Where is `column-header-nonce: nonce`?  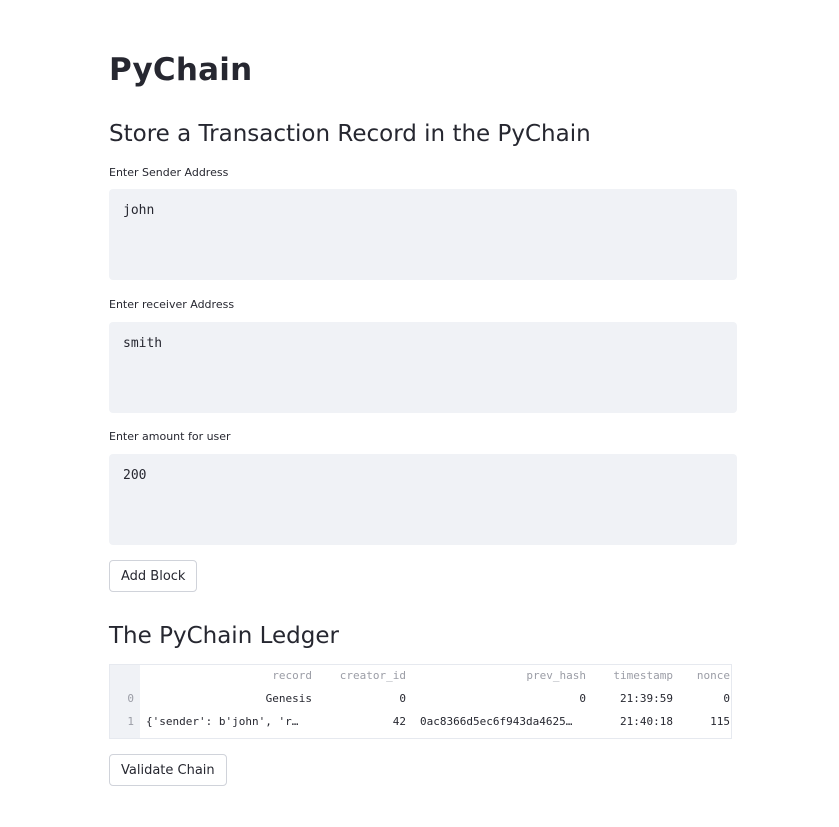 column-header-nonce: nonce is located at coordinates (706, 676).